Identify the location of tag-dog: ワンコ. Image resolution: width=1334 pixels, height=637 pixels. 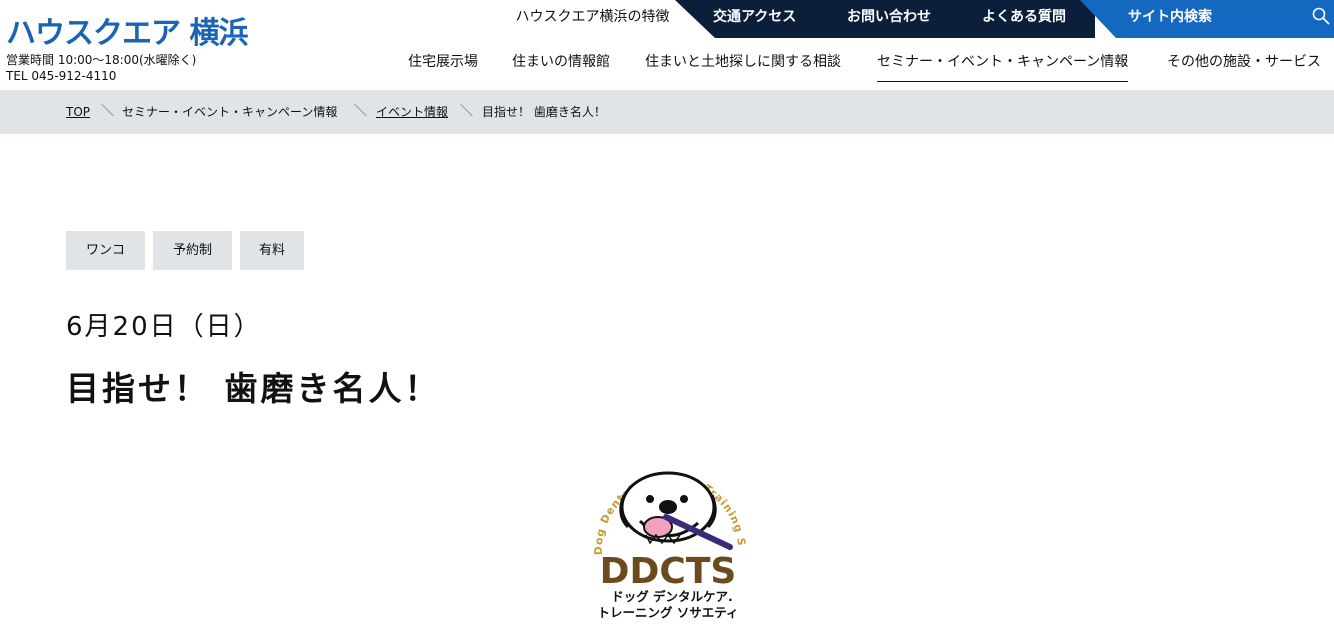
(105, 250).